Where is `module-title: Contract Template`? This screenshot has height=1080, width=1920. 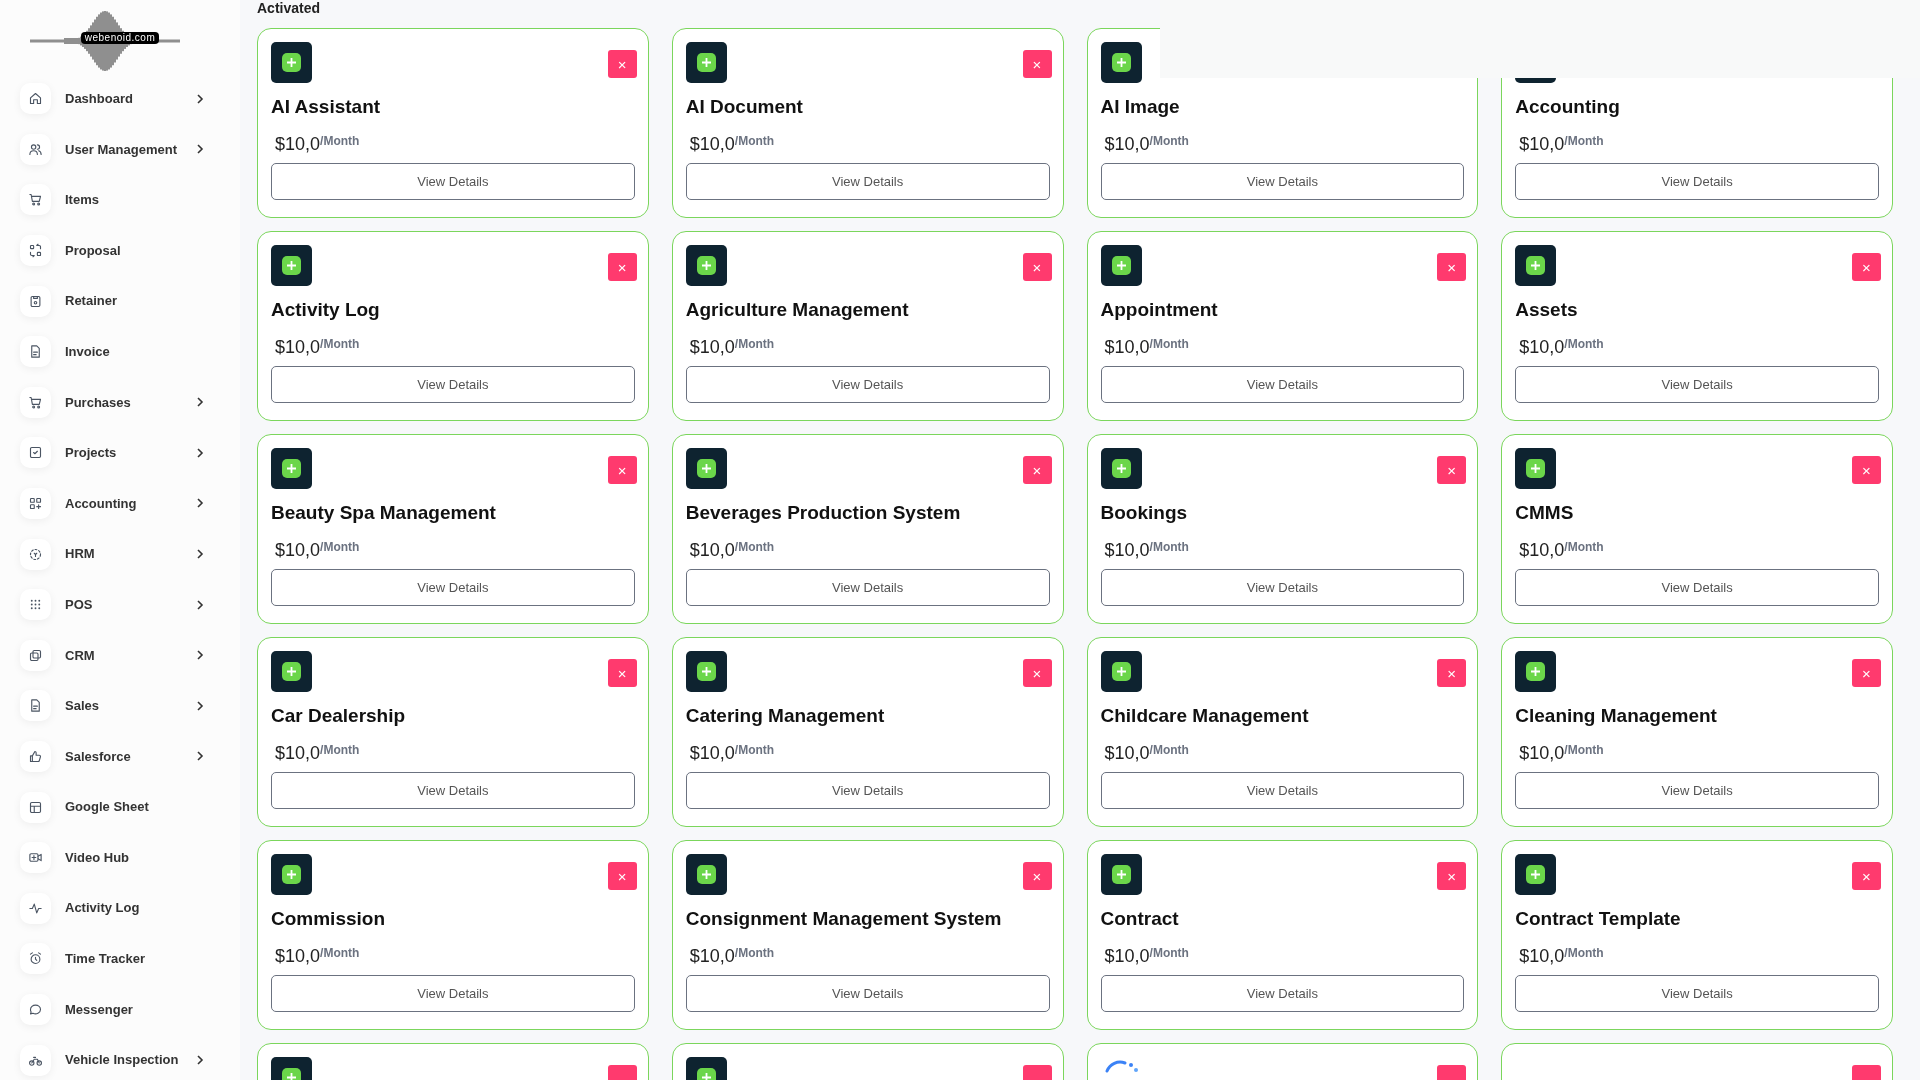
module-title: Contract Template is located at coordinates (1598, 919).